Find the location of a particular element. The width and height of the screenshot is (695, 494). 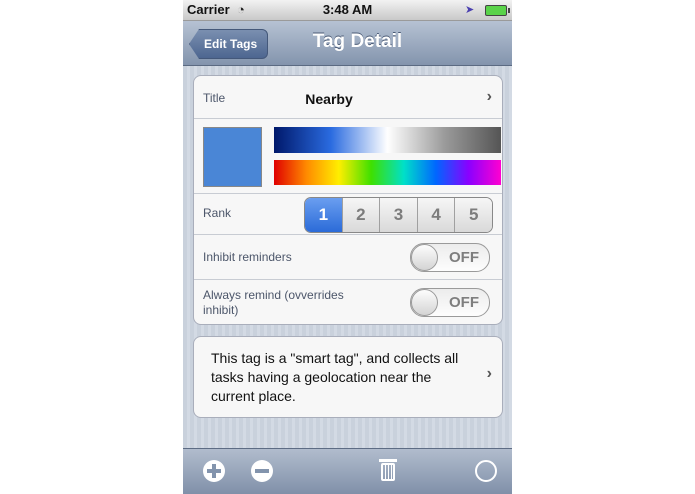

location-icon: ➤ is located at coordinates (470, 10).